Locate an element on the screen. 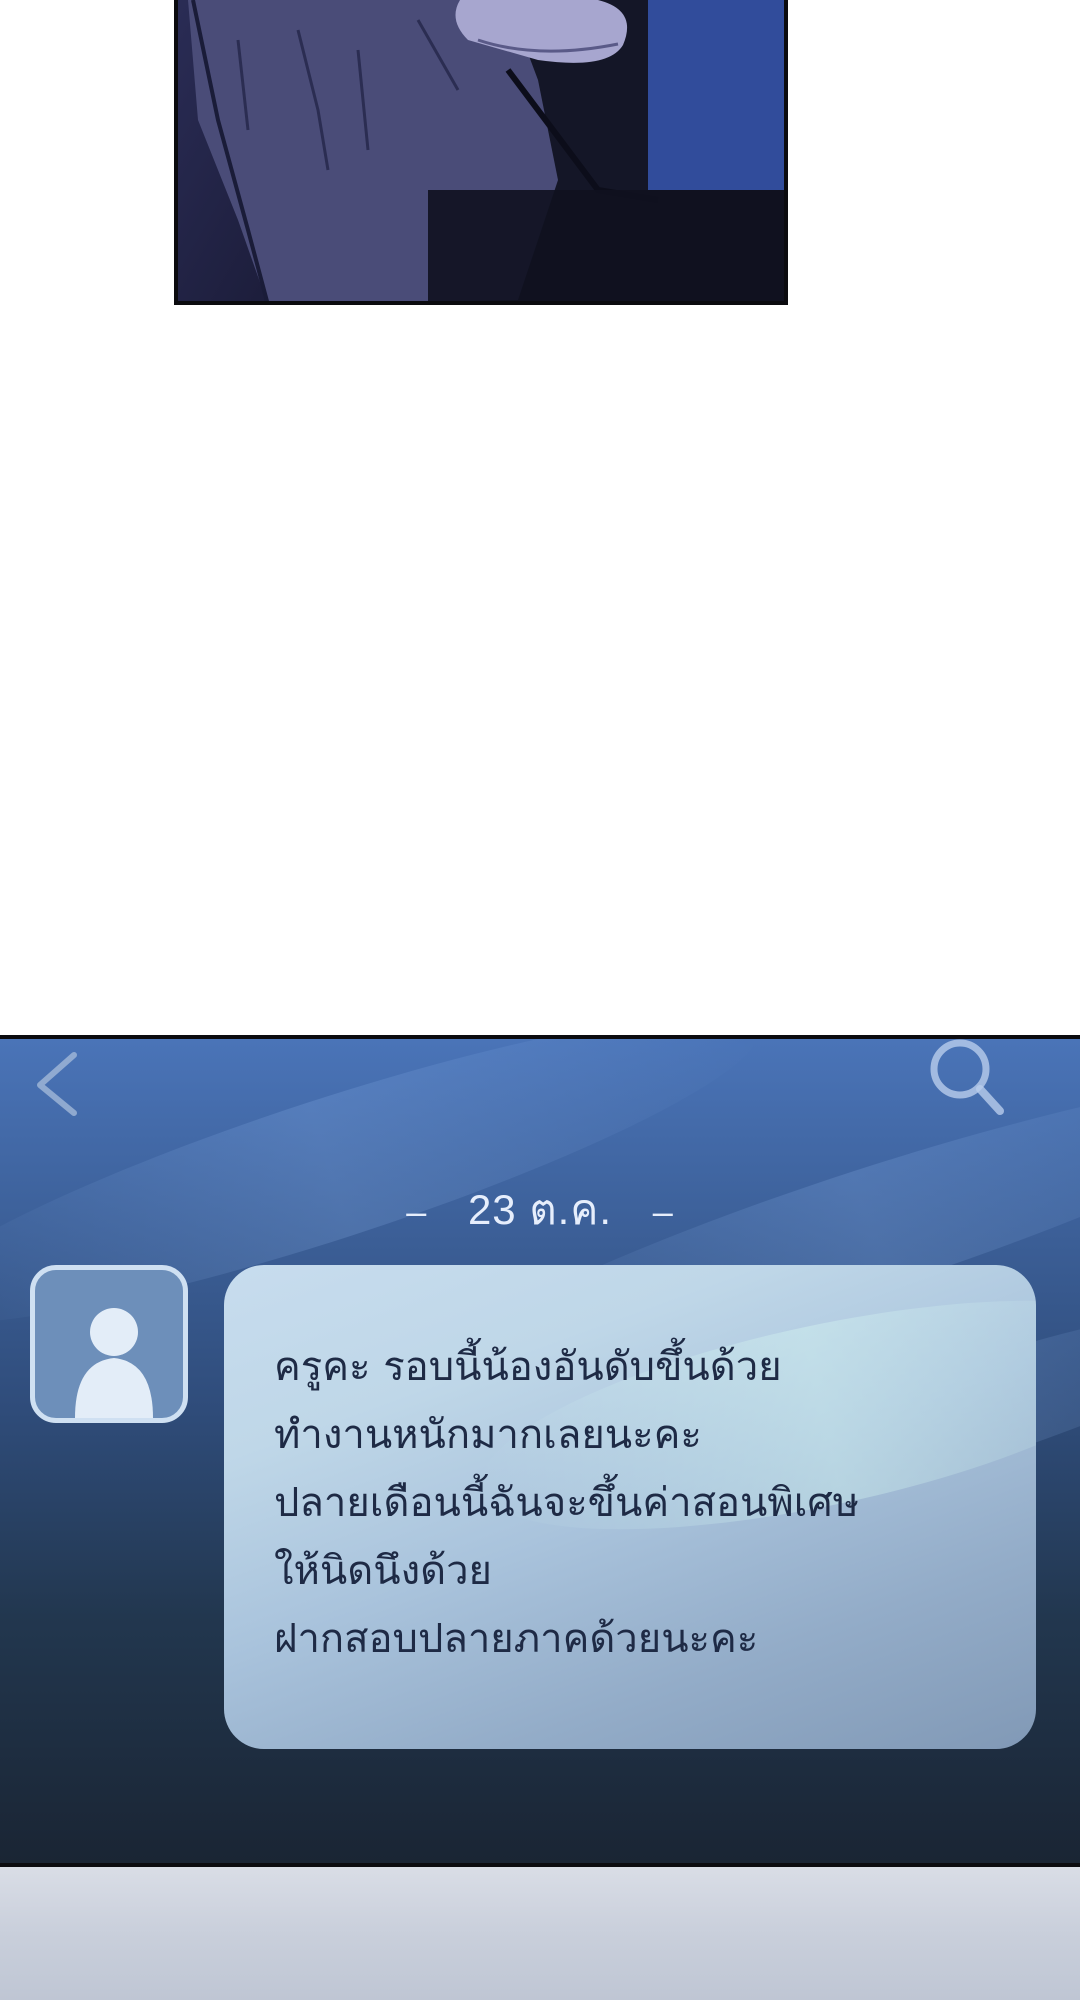 The height and width of the screenshot is (2000, 1080). search-icon is located at coordinates (965, 1079).